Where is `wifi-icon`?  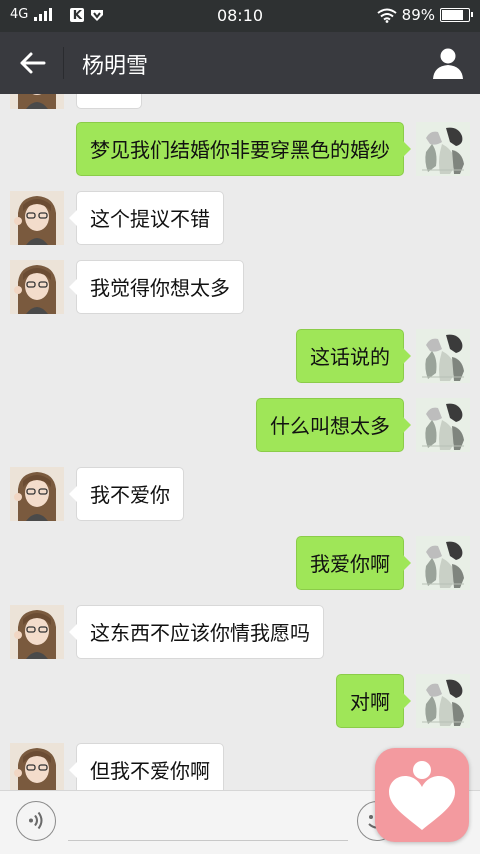
wifi-icon is located at coordinates (387, 15).